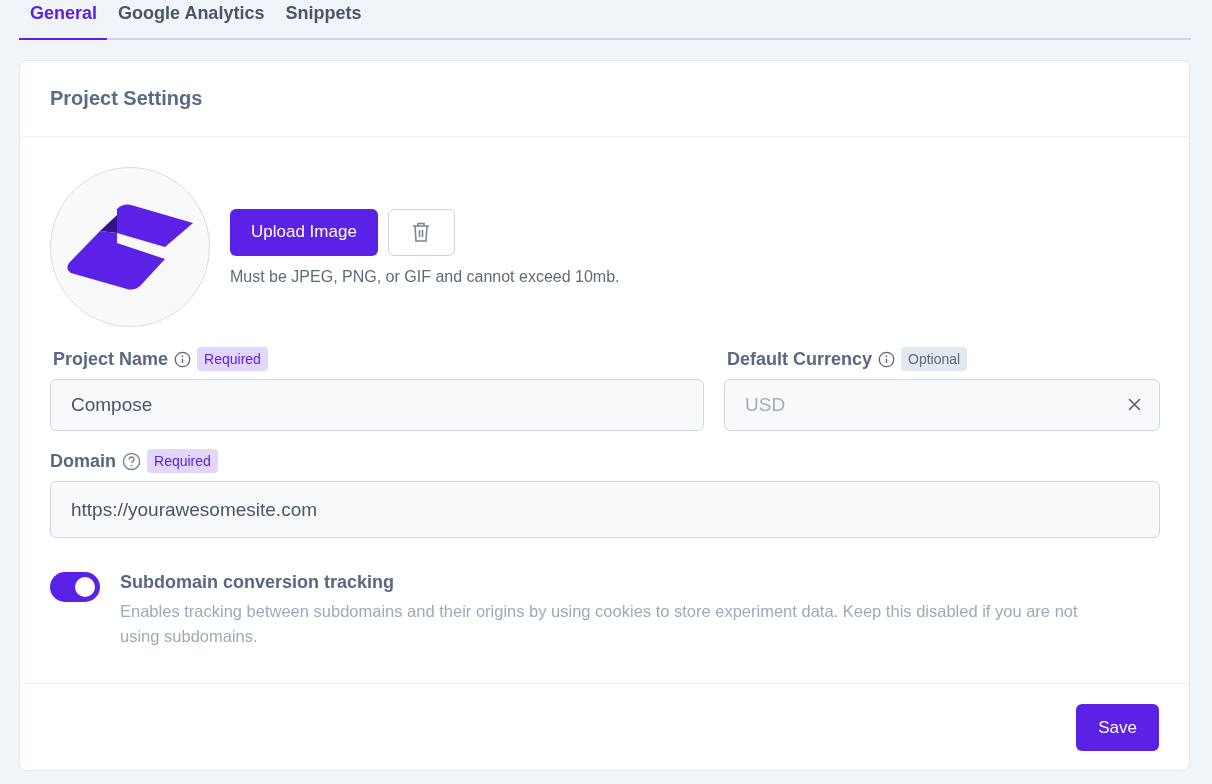  I want to click on optional-badge: Optional, so click(934, 359).